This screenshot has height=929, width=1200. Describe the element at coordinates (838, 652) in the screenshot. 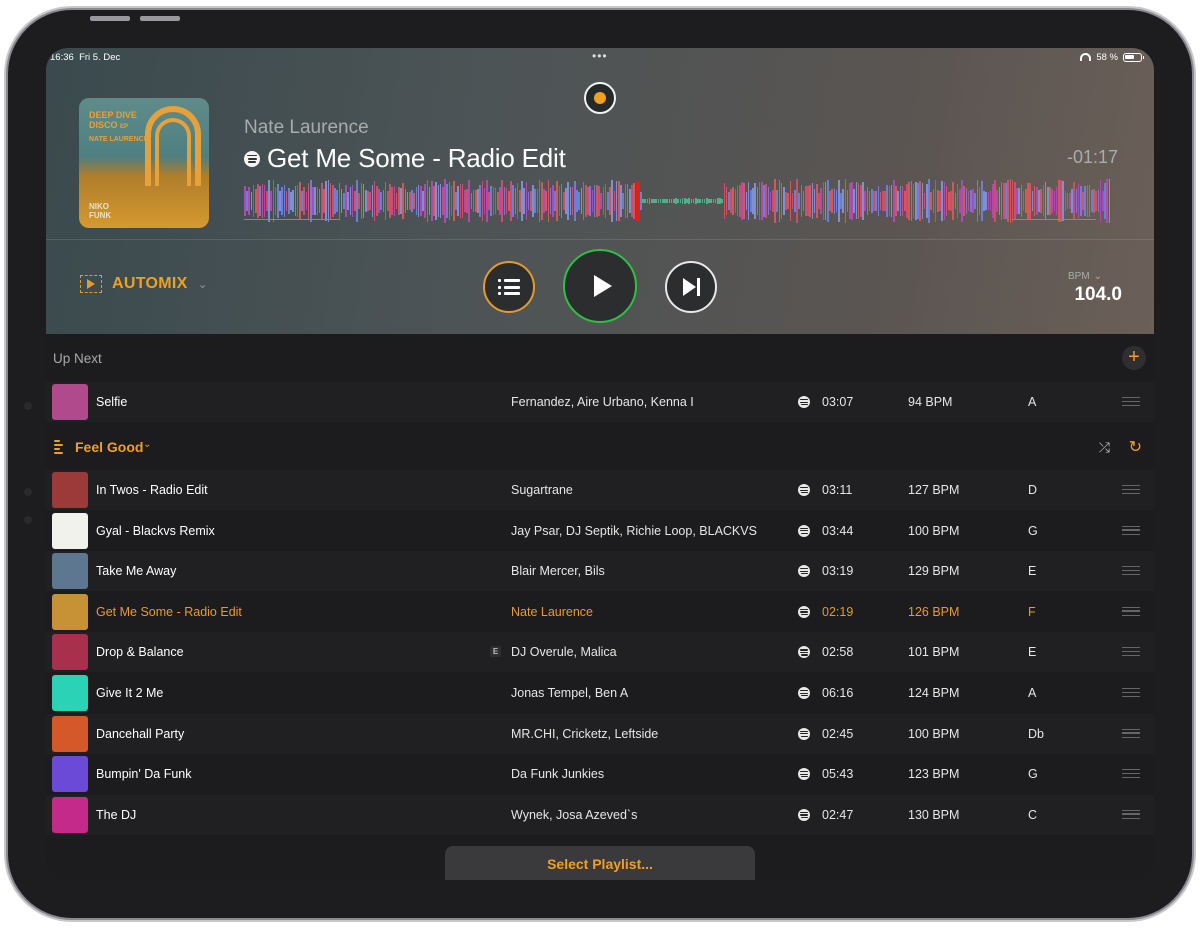

I see `track-duration: 02:58` at that location.